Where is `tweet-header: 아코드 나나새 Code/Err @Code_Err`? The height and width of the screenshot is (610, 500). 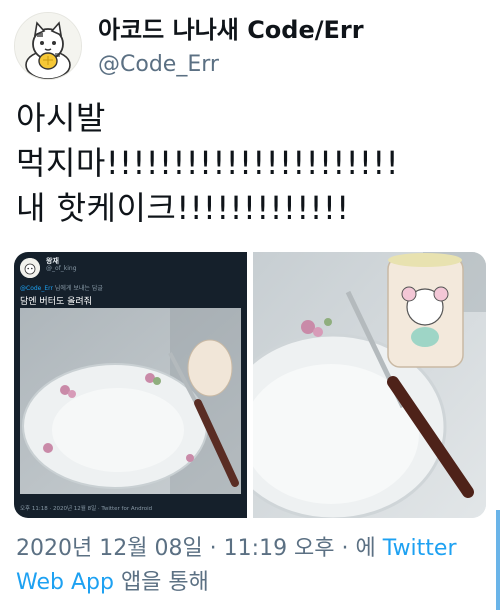 tweet-header: 아코드 나나새 Code/Err @Code_Err is located at coordinates (252, 46).